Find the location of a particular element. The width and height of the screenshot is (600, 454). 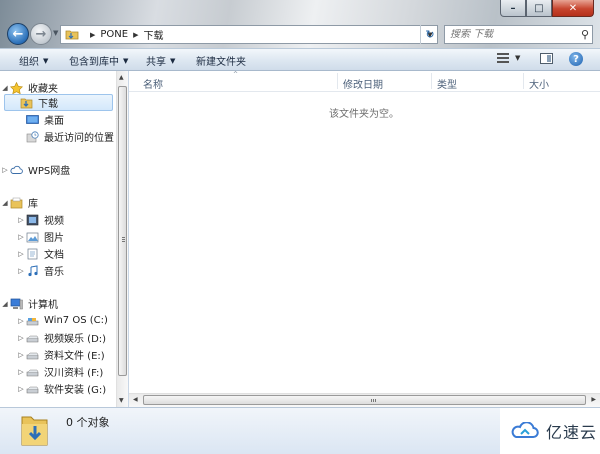

sidebar-item-drive-e: ▷ 资料文件 (E:) is located at coordinates (52, 354).